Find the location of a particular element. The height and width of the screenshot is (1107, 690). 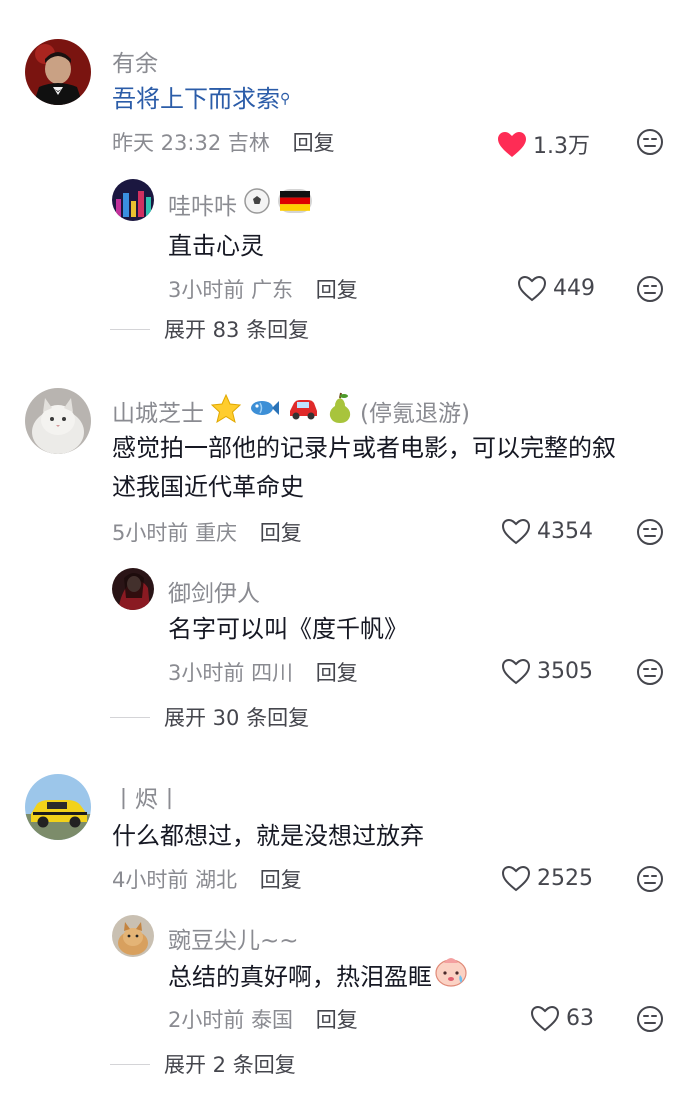

like-count: 449 is located at coordinates (574, 288).